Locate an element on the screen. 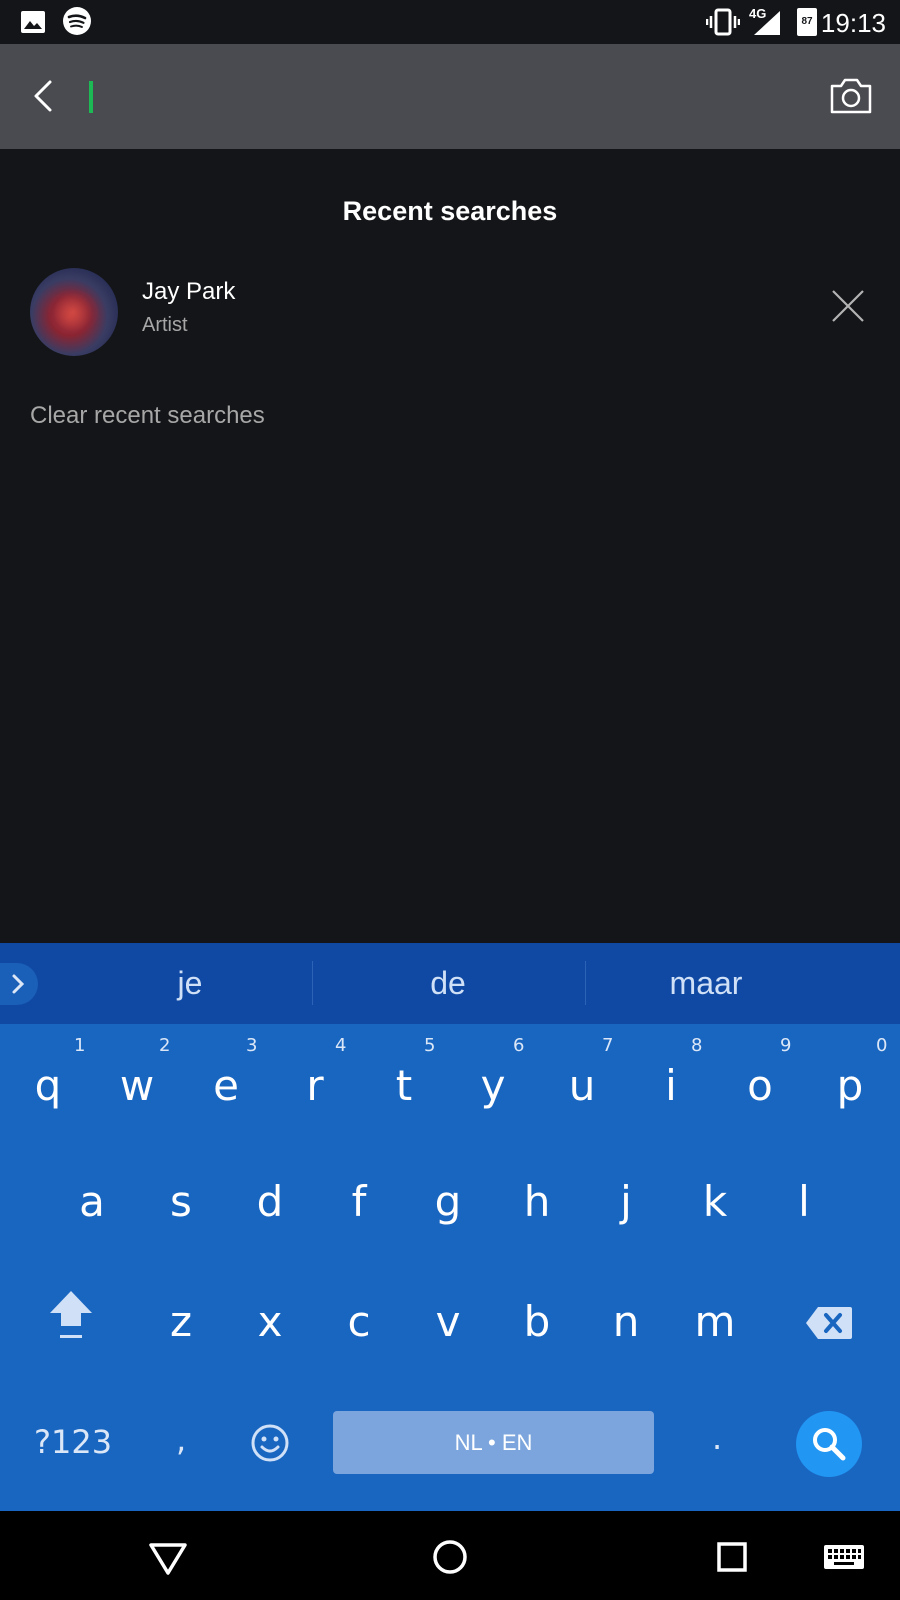  key-m: m is located at coordinates (715, 1321).